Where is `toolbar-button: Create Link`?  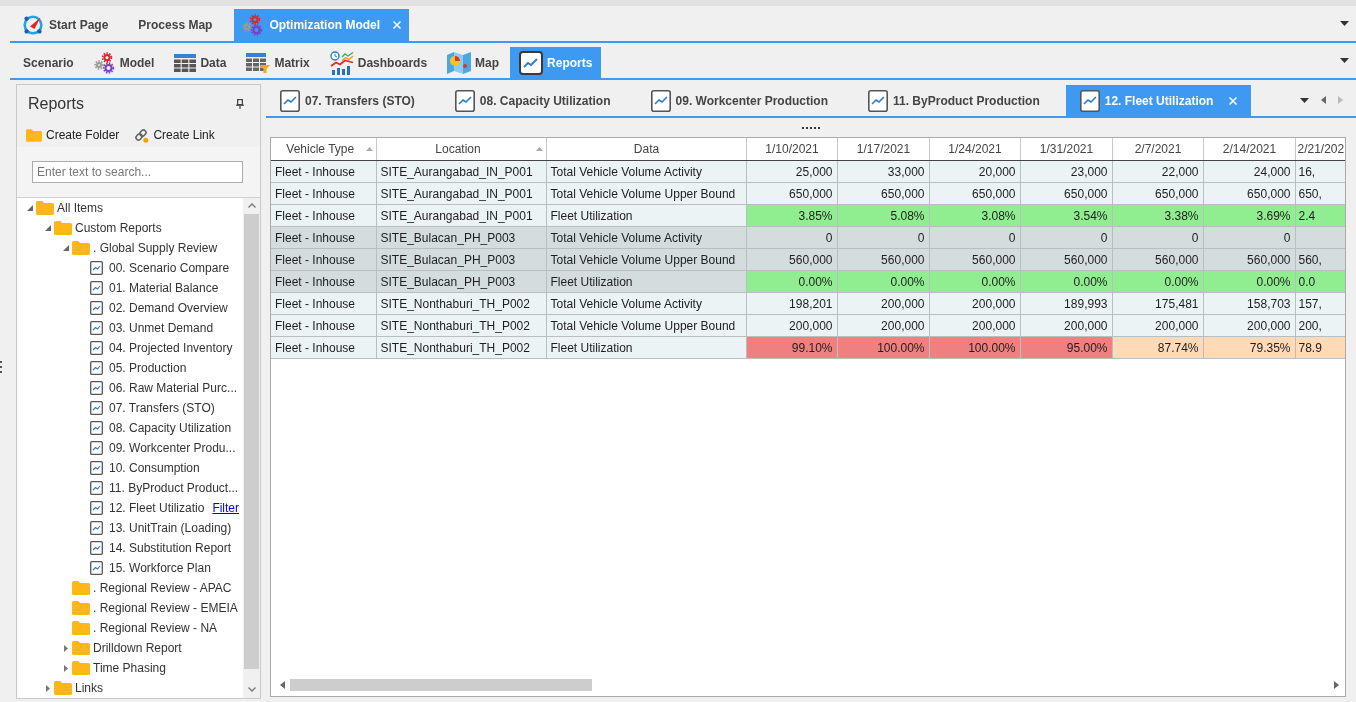
toolbar-button: Create Link is located at coordinates (174, 135).